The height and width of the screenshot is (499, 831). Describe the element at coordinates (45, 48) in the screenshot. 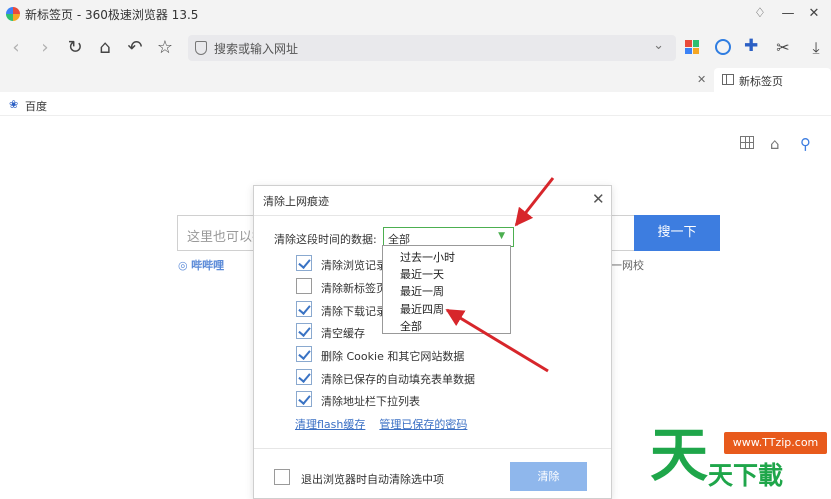

I see `forward-button: ›` at that location.